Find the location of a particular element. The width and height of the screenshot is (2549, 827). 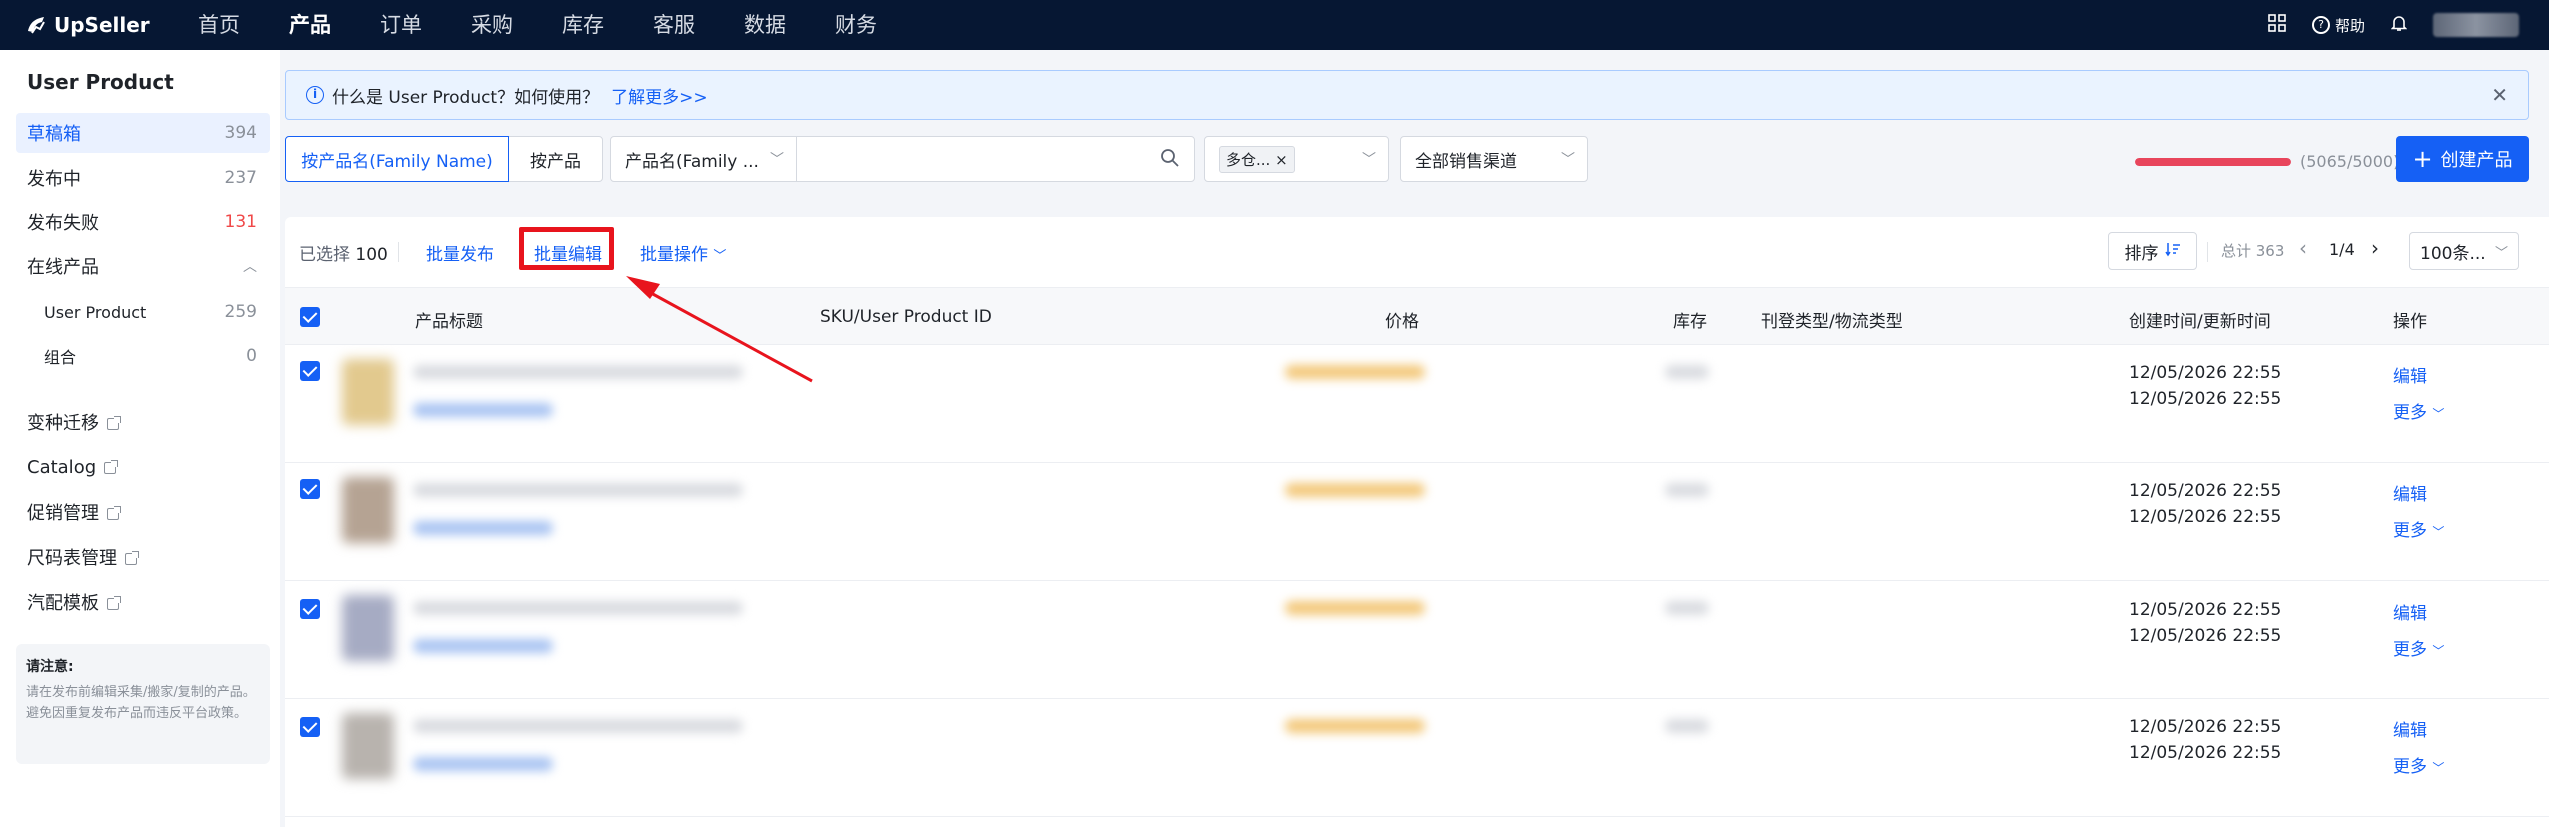

help-icon: ? is located at coordinates (2320, 25).